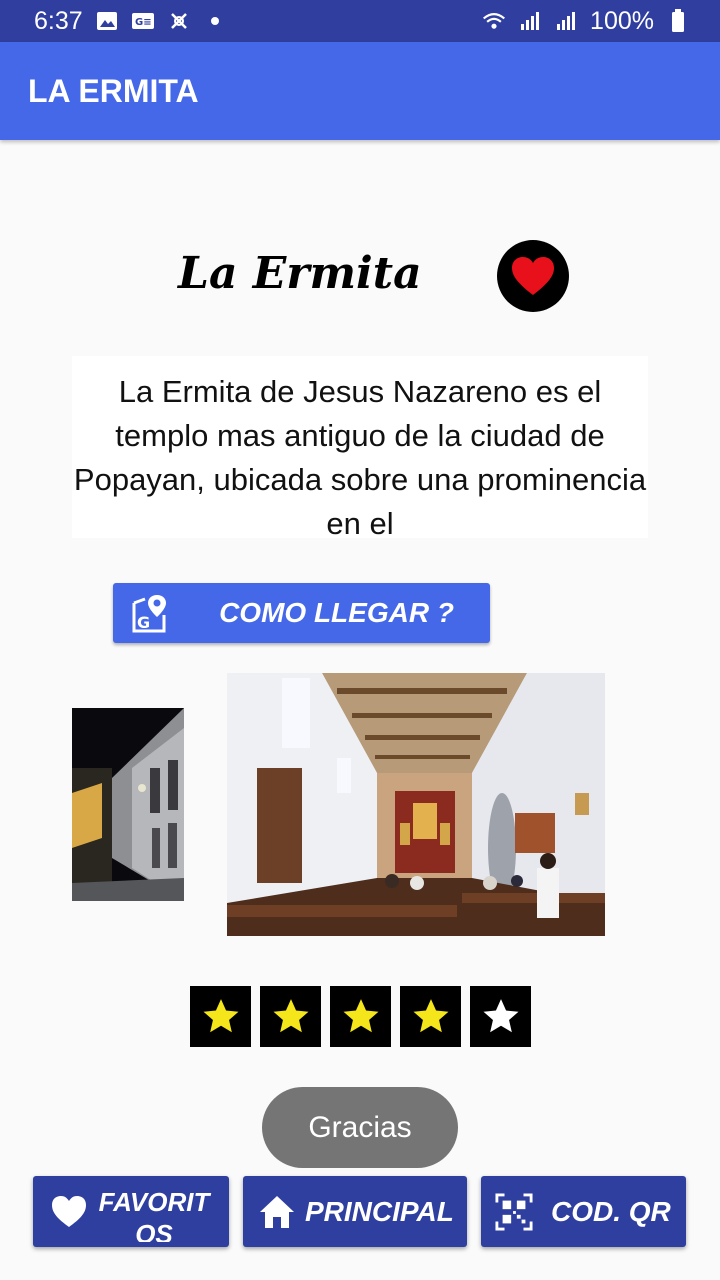 Image resolution: width=720 pixels, height=1280 pixels. I want to click on favorites-button: FAVORITOS, so click(131, 1211).